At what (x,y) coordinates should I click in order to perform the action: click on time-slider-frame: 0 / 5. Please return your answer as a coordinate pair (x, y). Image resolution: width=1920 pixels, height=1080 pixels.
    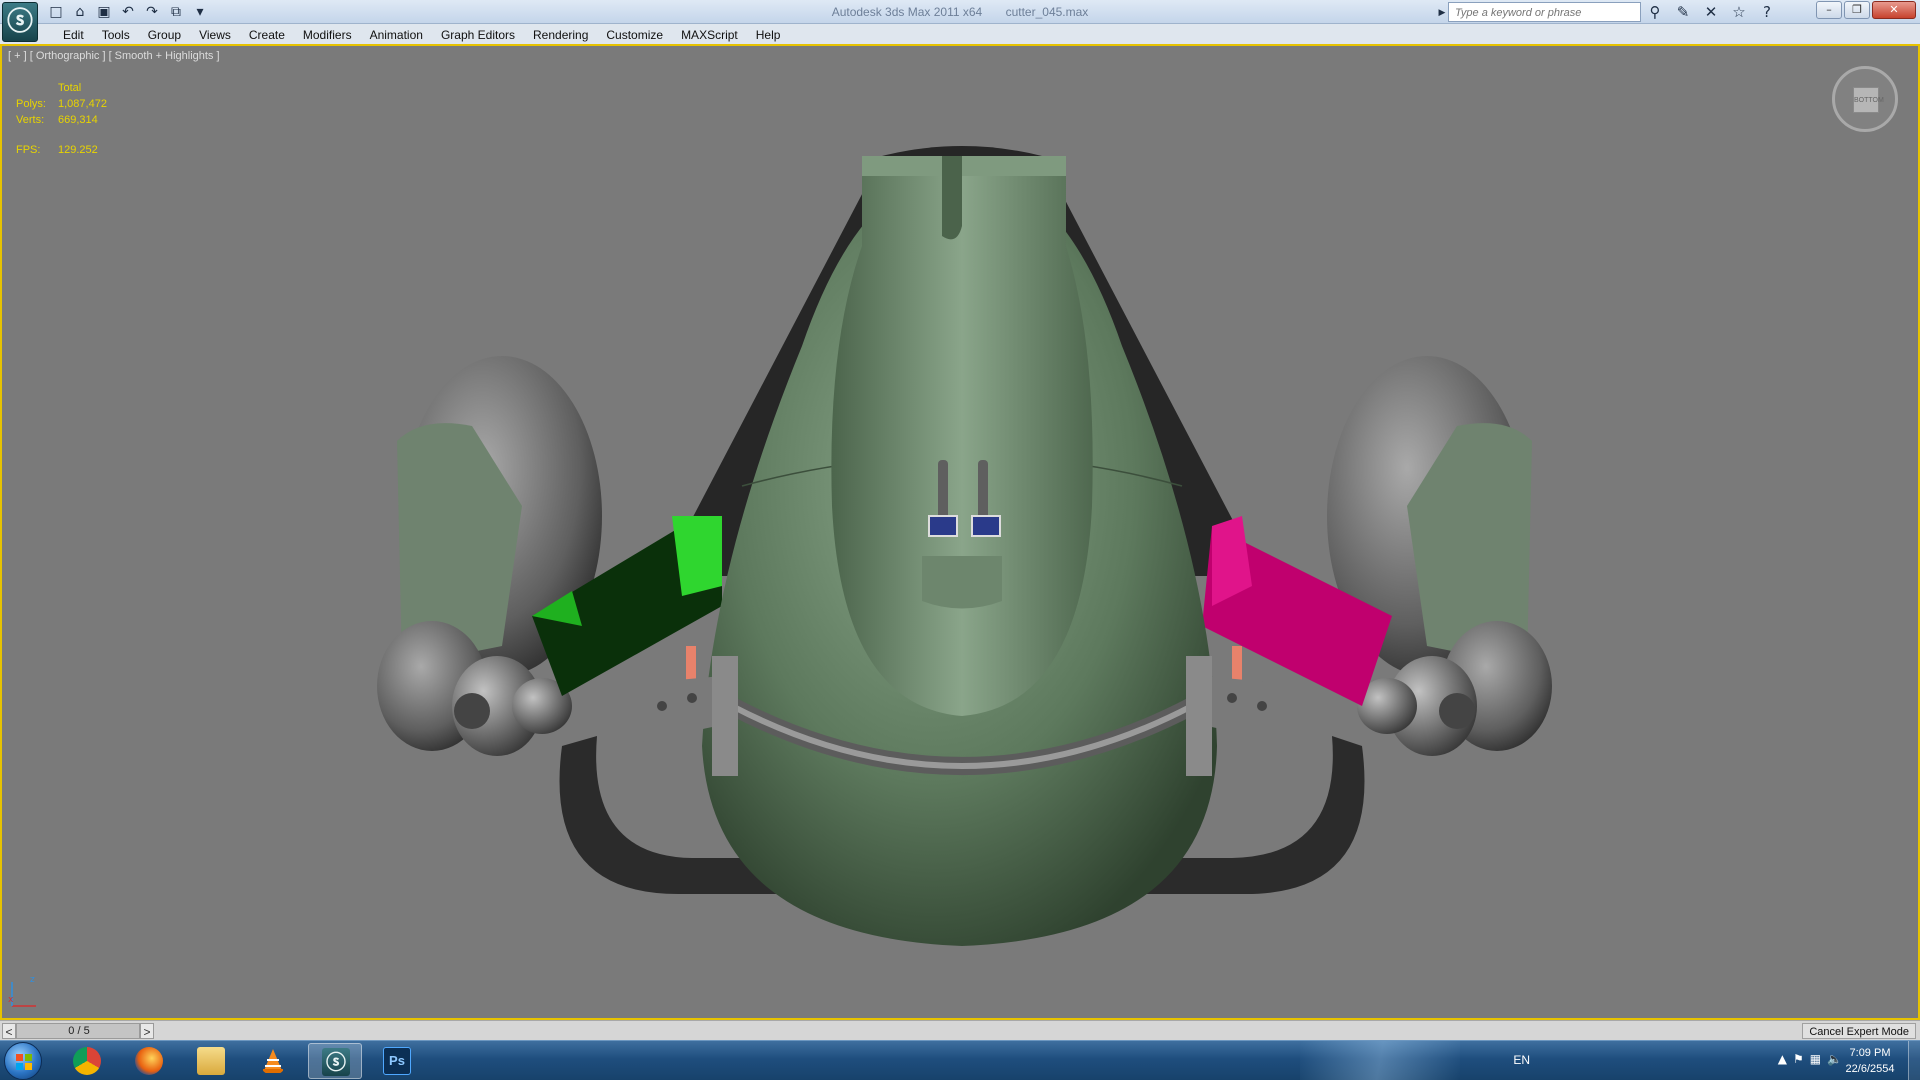
    Looking at the image, I should click on (79, 1031).